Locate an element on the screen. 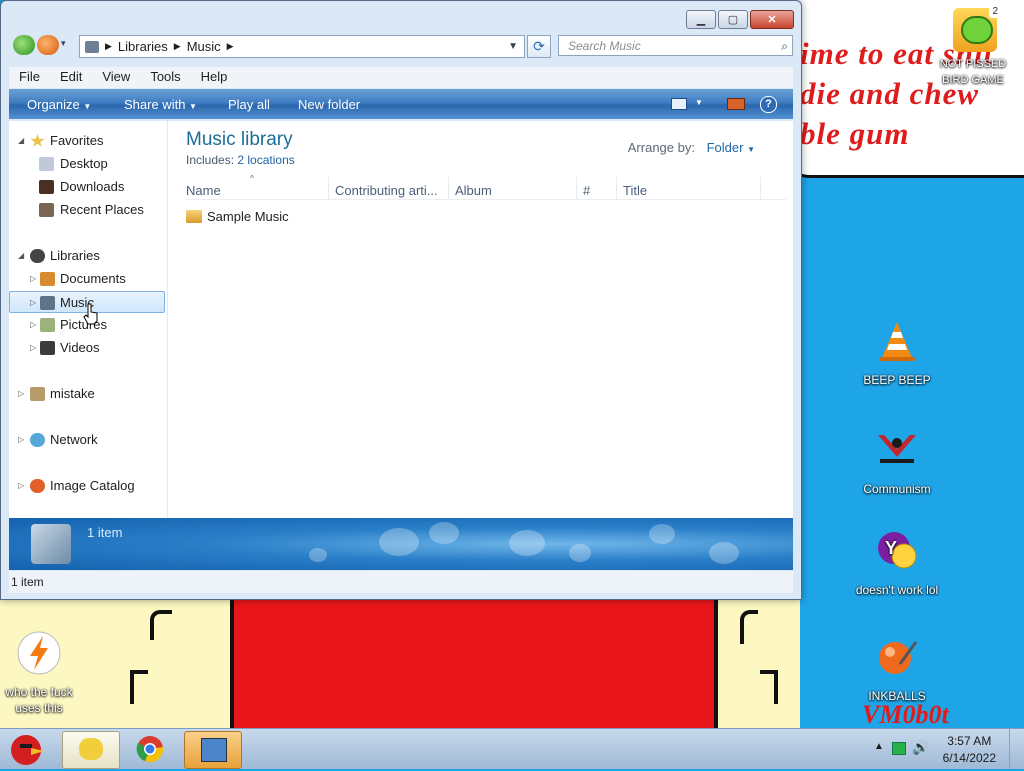  nav-documents: ▷ Documents is located at coordinates (87, 279).